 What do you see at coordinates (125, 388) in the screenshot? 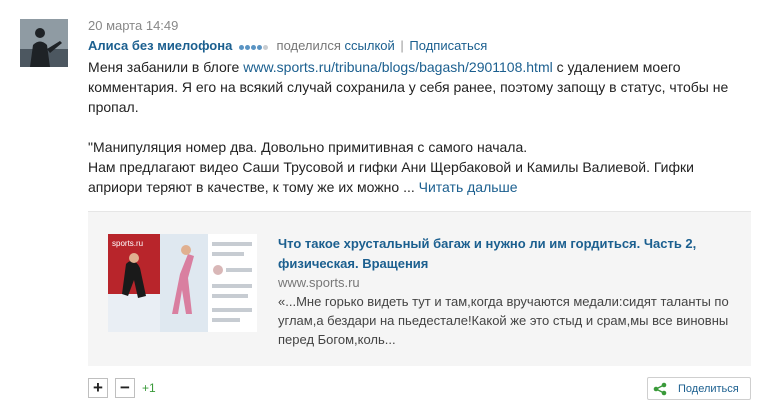
I see `vote-minus-button: −` at bounding box center [125, 388].